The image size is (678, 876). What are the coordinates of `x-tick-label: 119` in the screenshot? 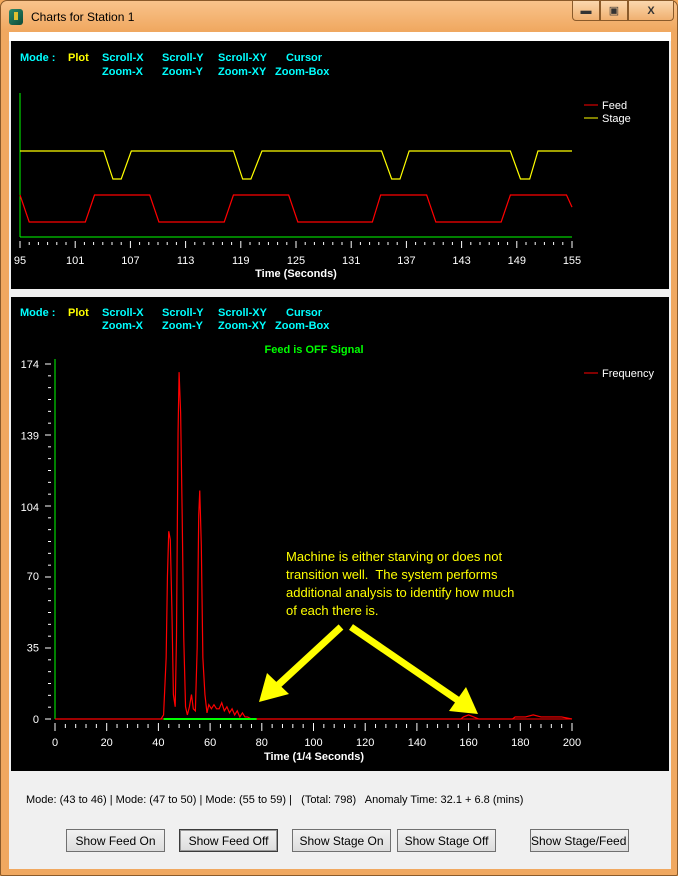 It's located at (241, 261).